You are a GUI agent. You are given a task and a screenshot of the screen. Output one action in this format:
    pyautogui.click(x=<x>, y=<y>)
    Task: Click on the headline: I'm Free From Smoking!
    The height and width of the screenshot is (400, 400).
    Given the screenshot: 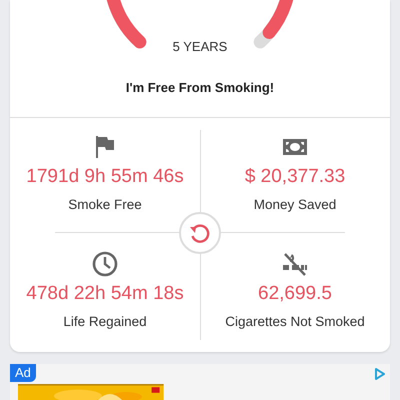 What is the action you would take?
    pyautogui.click(x=200, y=88)
    